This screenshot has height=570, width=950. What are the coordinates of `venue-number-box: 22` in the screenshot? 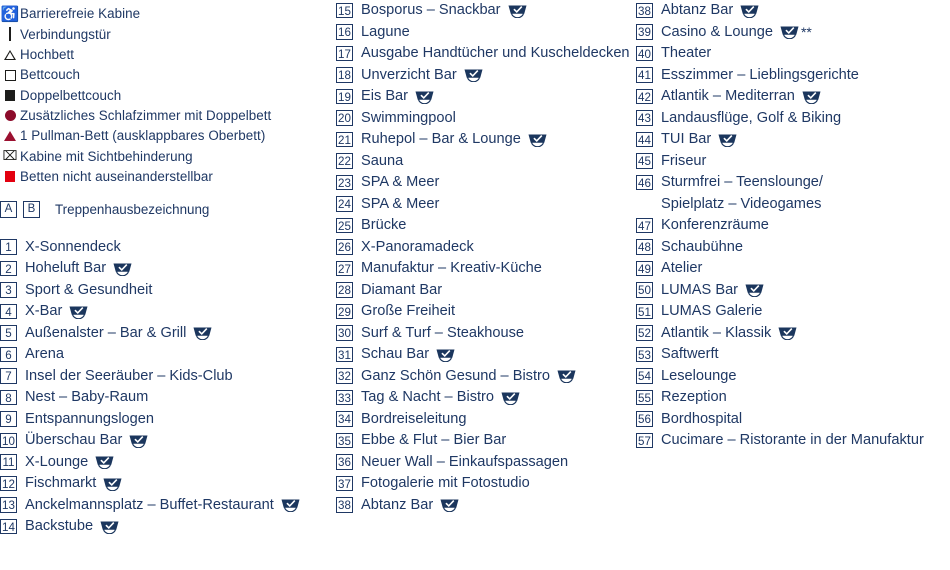 It's located at (344, 161).